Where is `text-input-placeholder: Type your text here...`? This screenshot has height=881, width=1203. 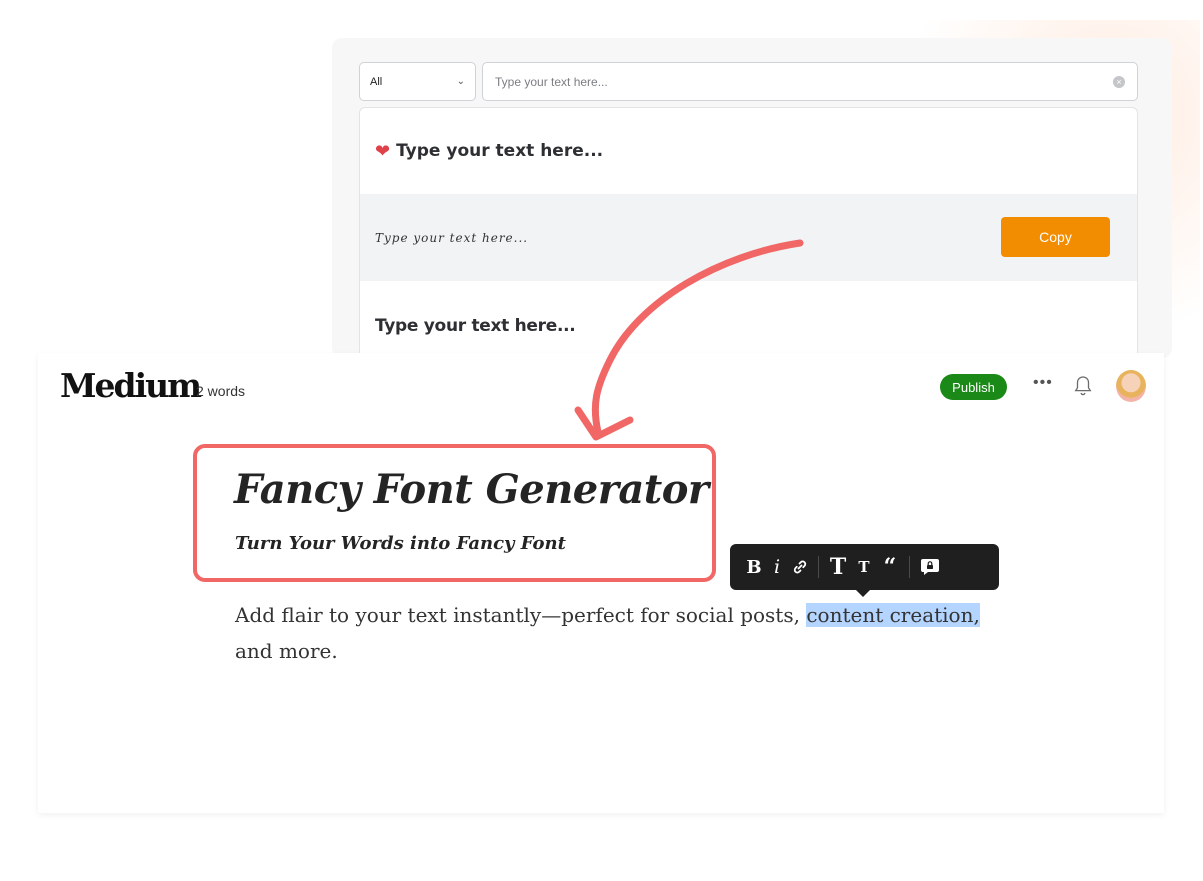 text-input-placeholder: Type your text here... is located at coordinates (551, 81).